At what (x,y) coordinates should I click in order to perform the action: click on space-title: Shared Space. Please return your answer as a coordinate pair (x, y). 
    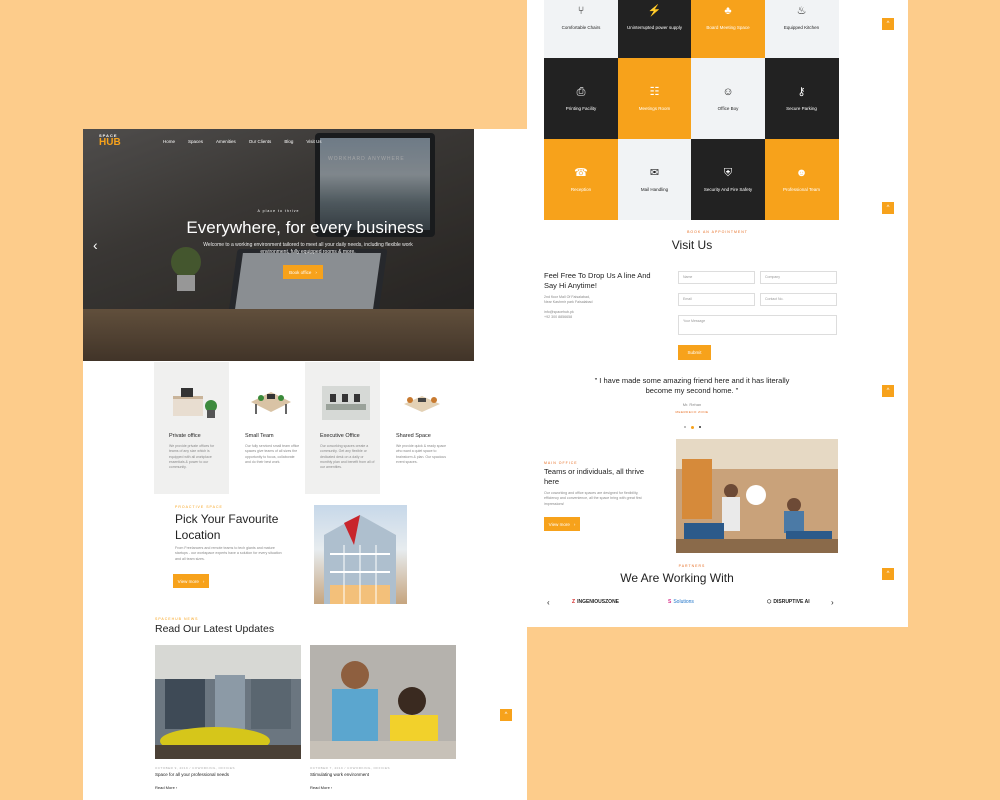
    Looking at the image, I should click on (413, 436).